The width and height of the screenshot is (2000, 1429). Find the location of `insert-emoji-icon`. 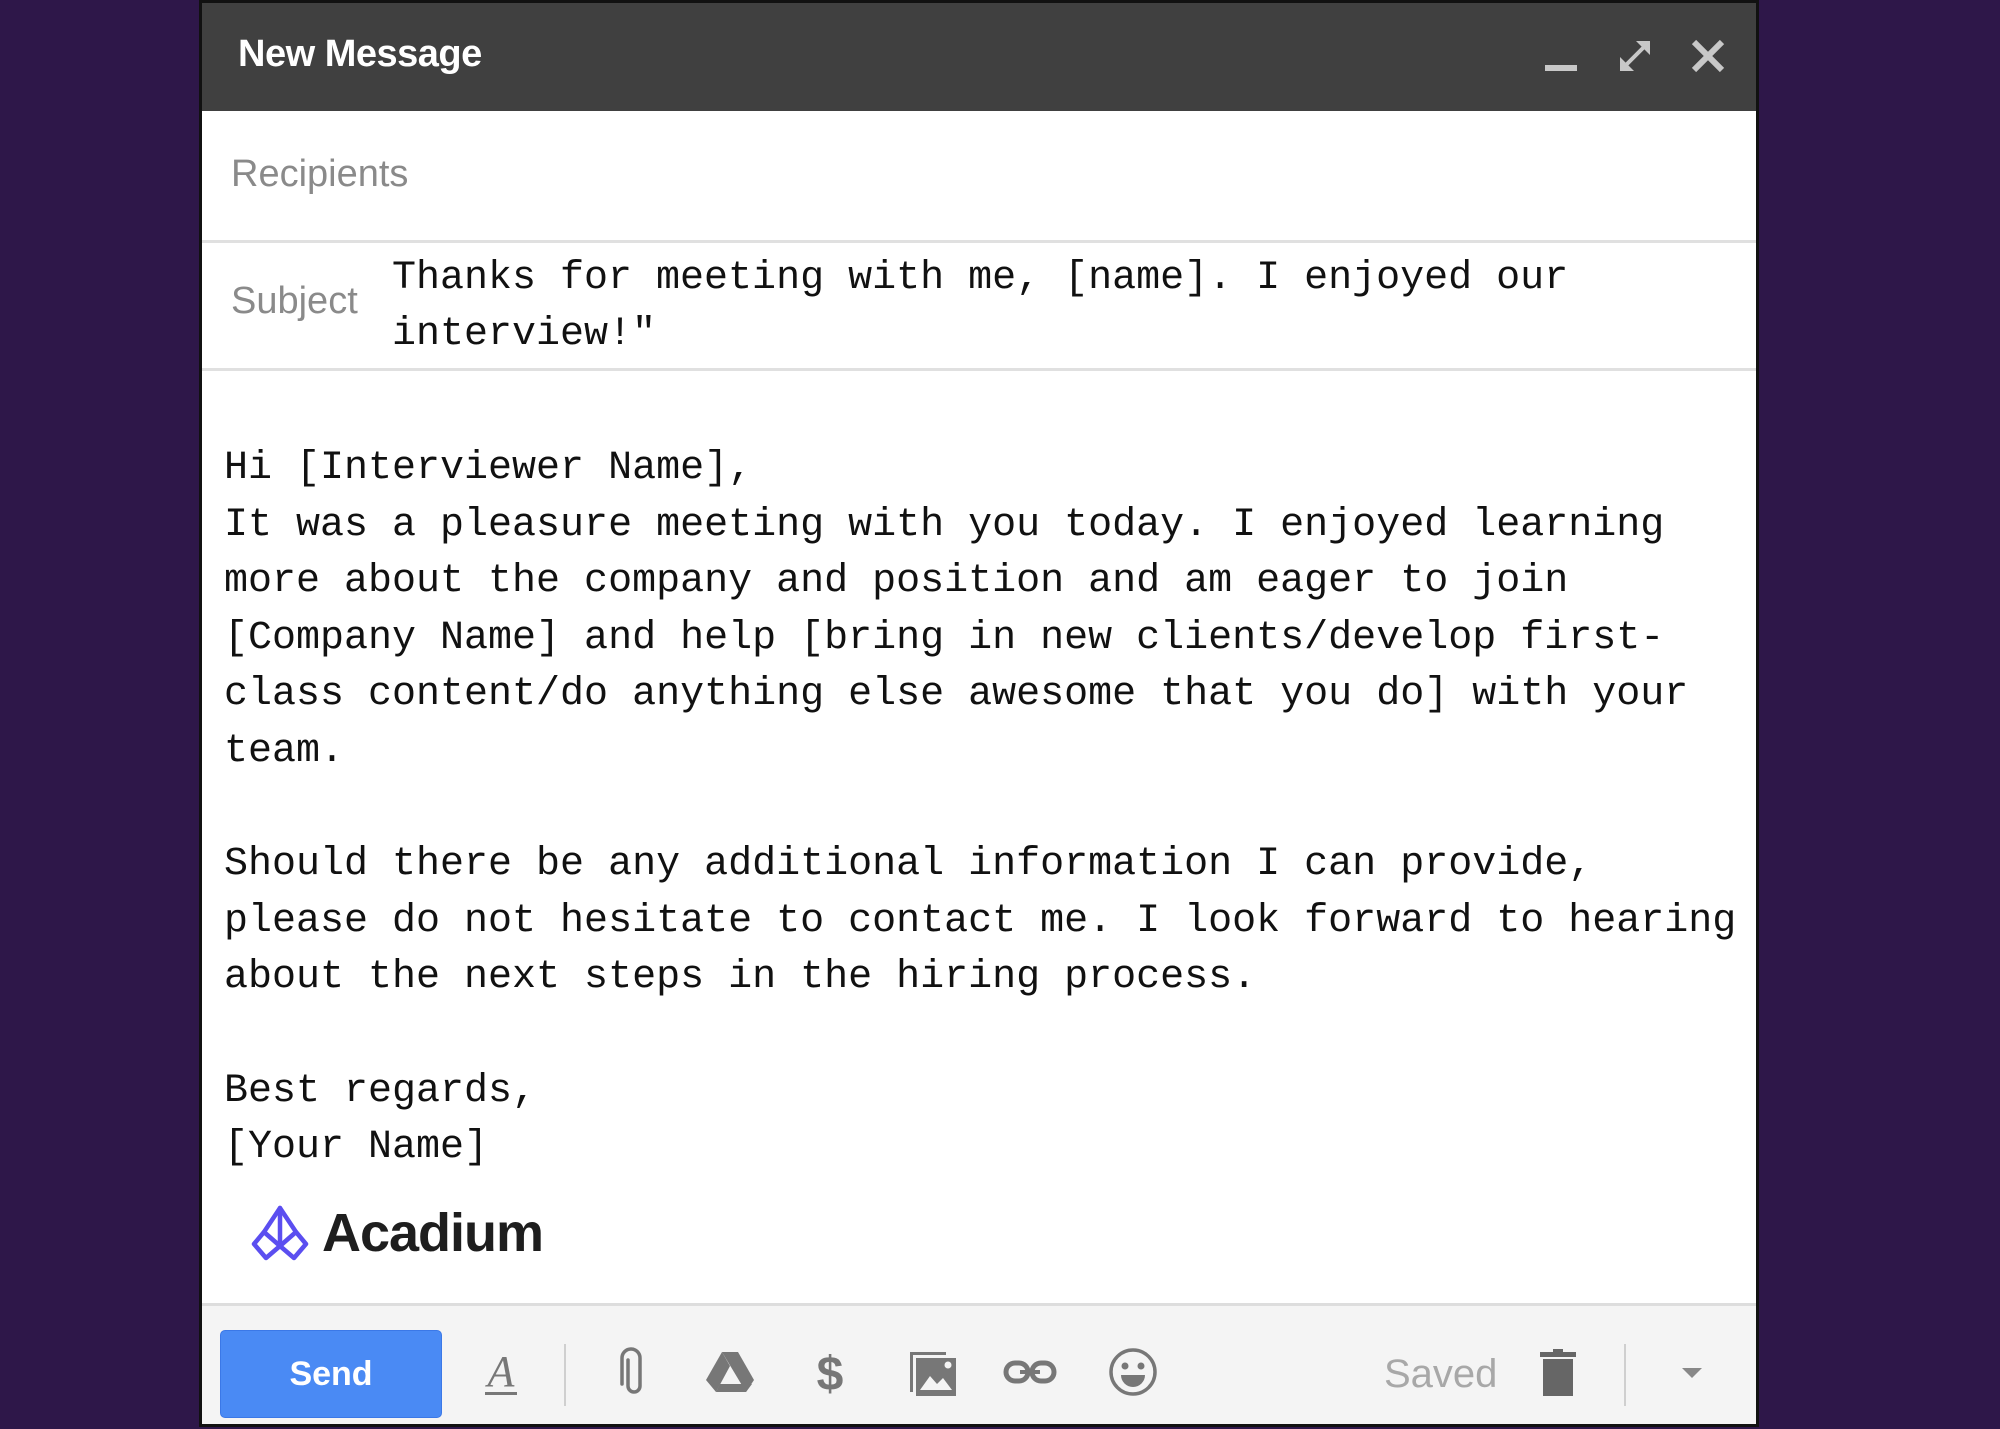

insert-emoji-icon is located at coordinates (1133, 1372).